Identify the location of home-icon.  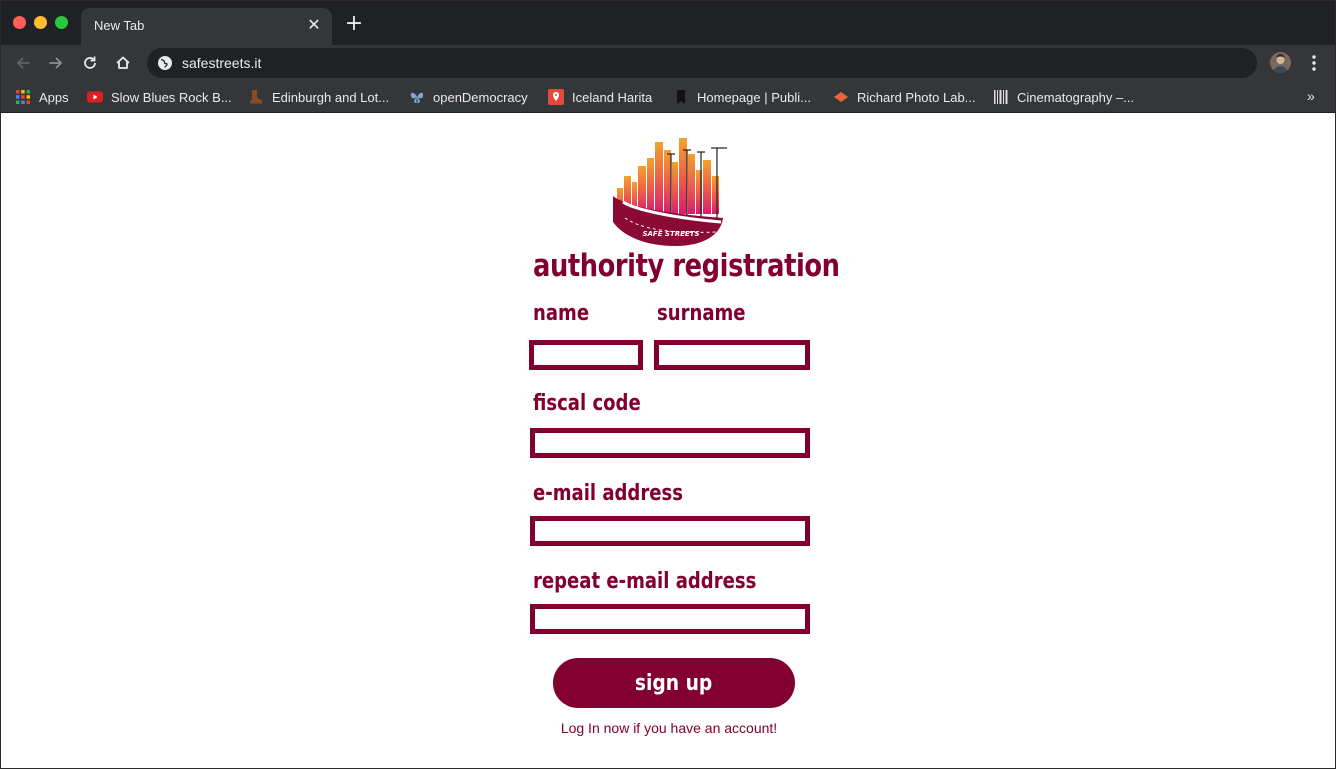
(123, 63).